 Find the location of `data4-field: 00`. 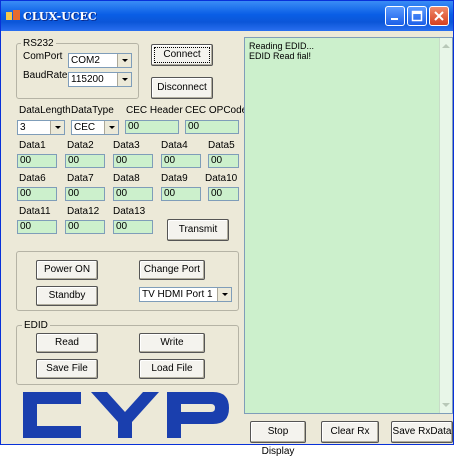

data4-field: 00 is located at coordinates (181, 161).